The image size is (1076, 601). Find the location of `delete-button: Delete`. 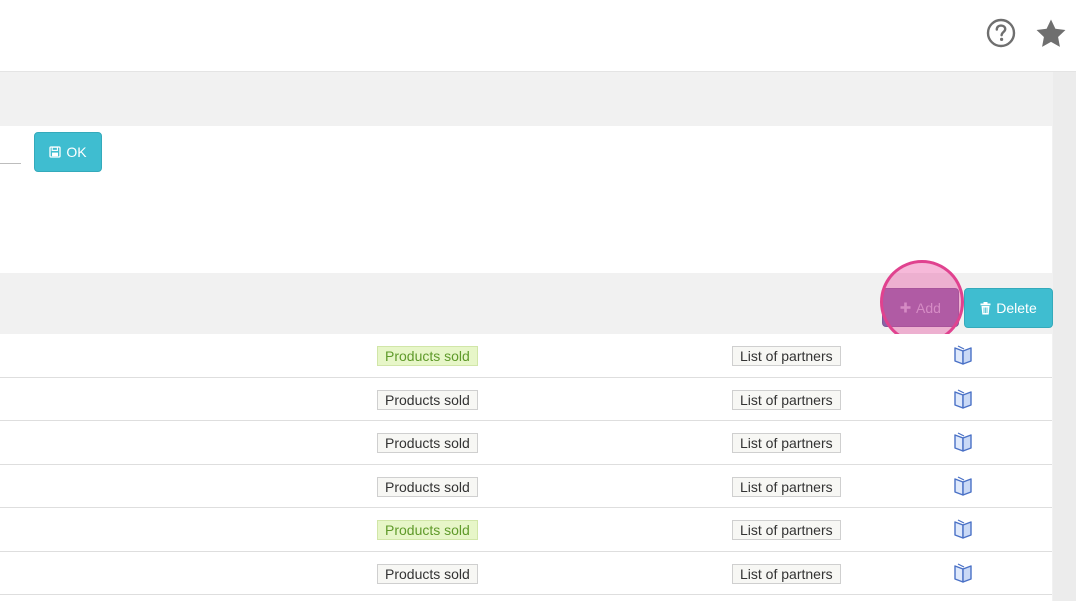

delete-button: Delete is located at coordinates (1008, 308).